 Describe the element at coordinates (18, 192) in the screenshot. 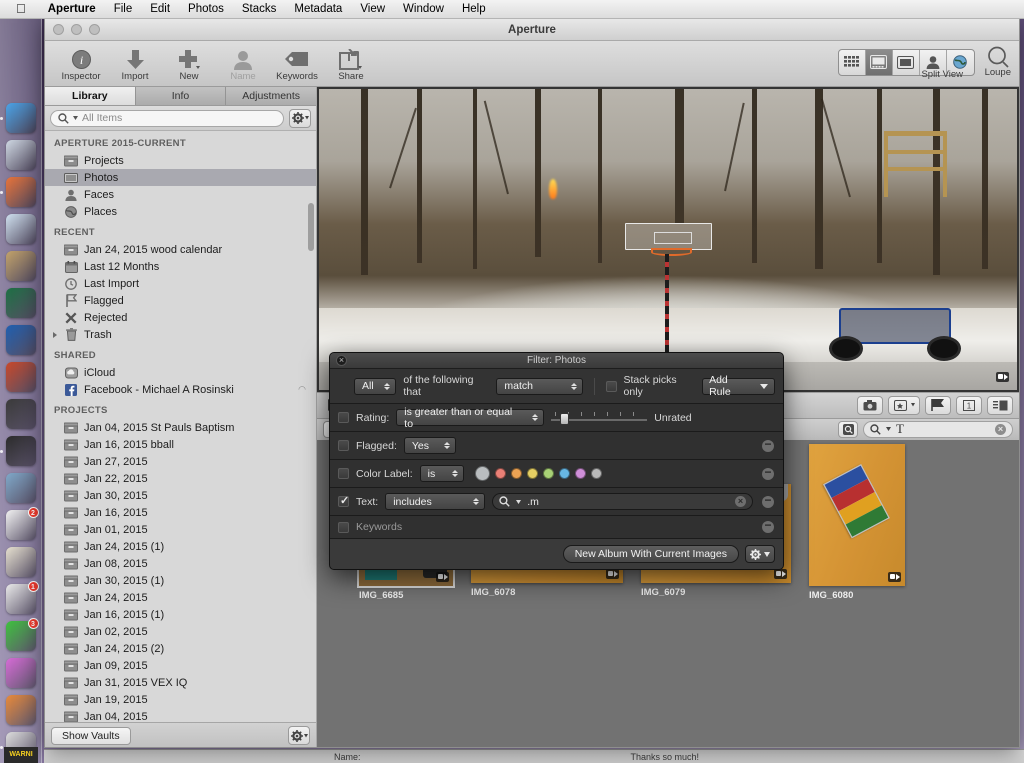

I see `firefox-icon` at that location.